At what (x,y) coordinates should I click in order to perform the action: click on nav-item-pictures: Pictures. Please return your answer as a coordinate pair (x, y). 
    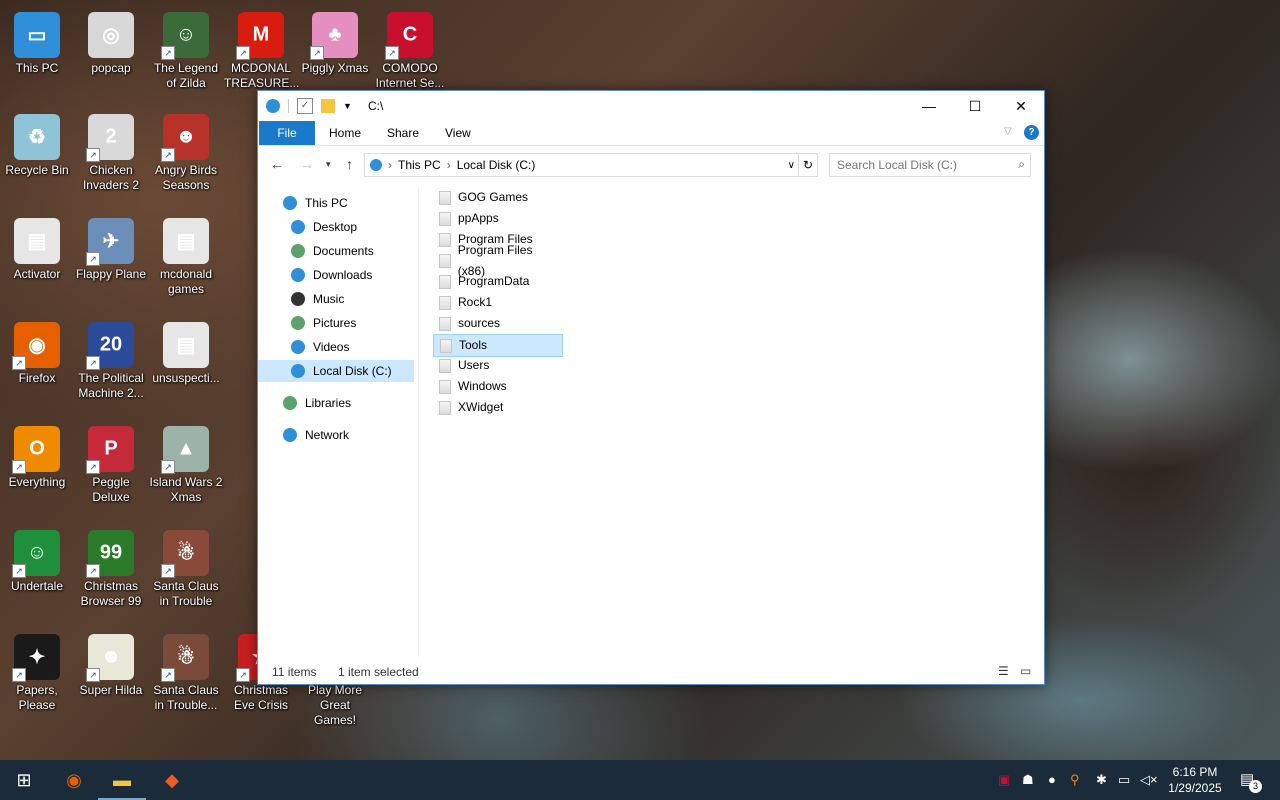
    Looking at the image, I should click on (336, 323).